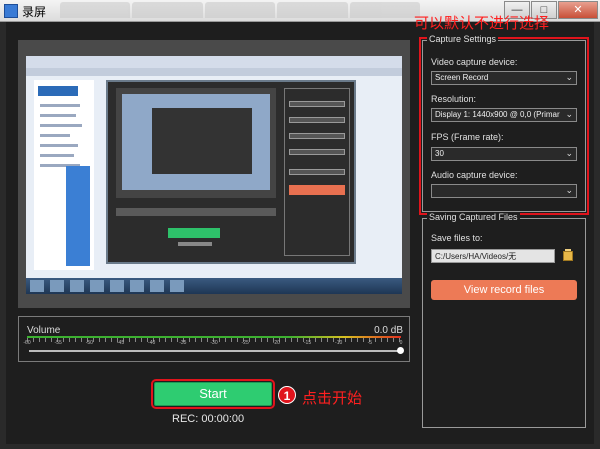  What do you see at coordinates (504, 290) in the screenshot?
I see `view-record-files-button: View record files` at bounding box center [504, 290].